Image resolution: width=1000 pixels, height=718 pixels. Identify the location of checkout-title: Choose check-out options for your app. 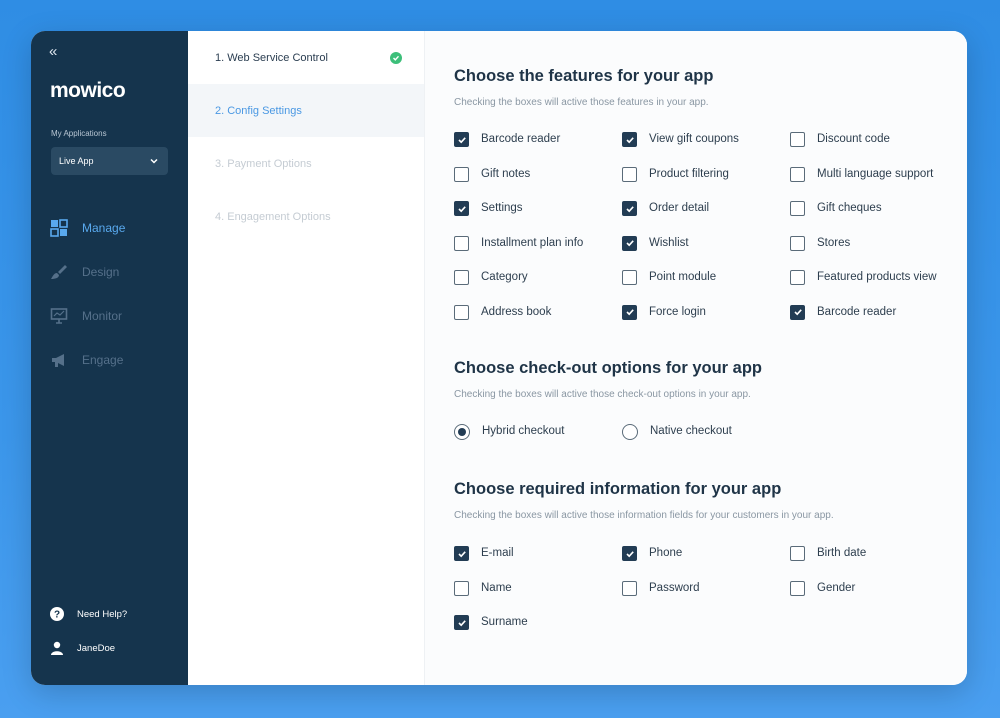
(608, 368).